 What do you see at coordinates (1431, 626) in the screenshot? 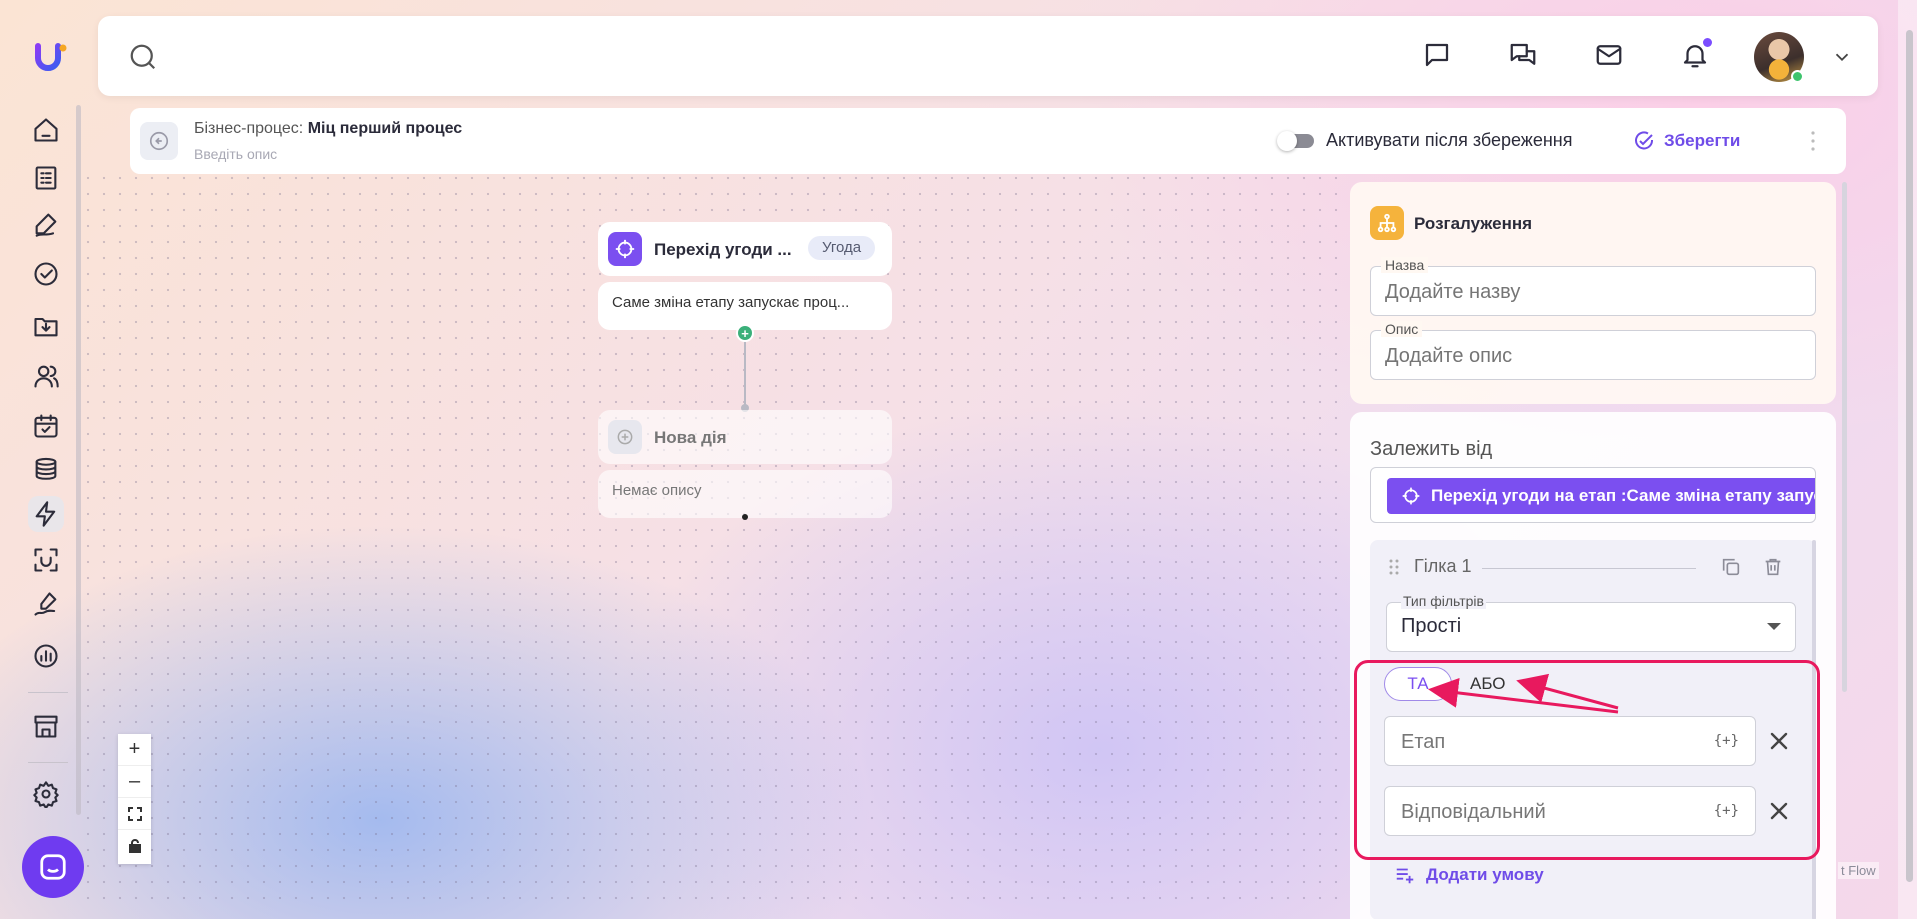
I see `filter-type-value: Прості` at bounding box center [1431, 626].